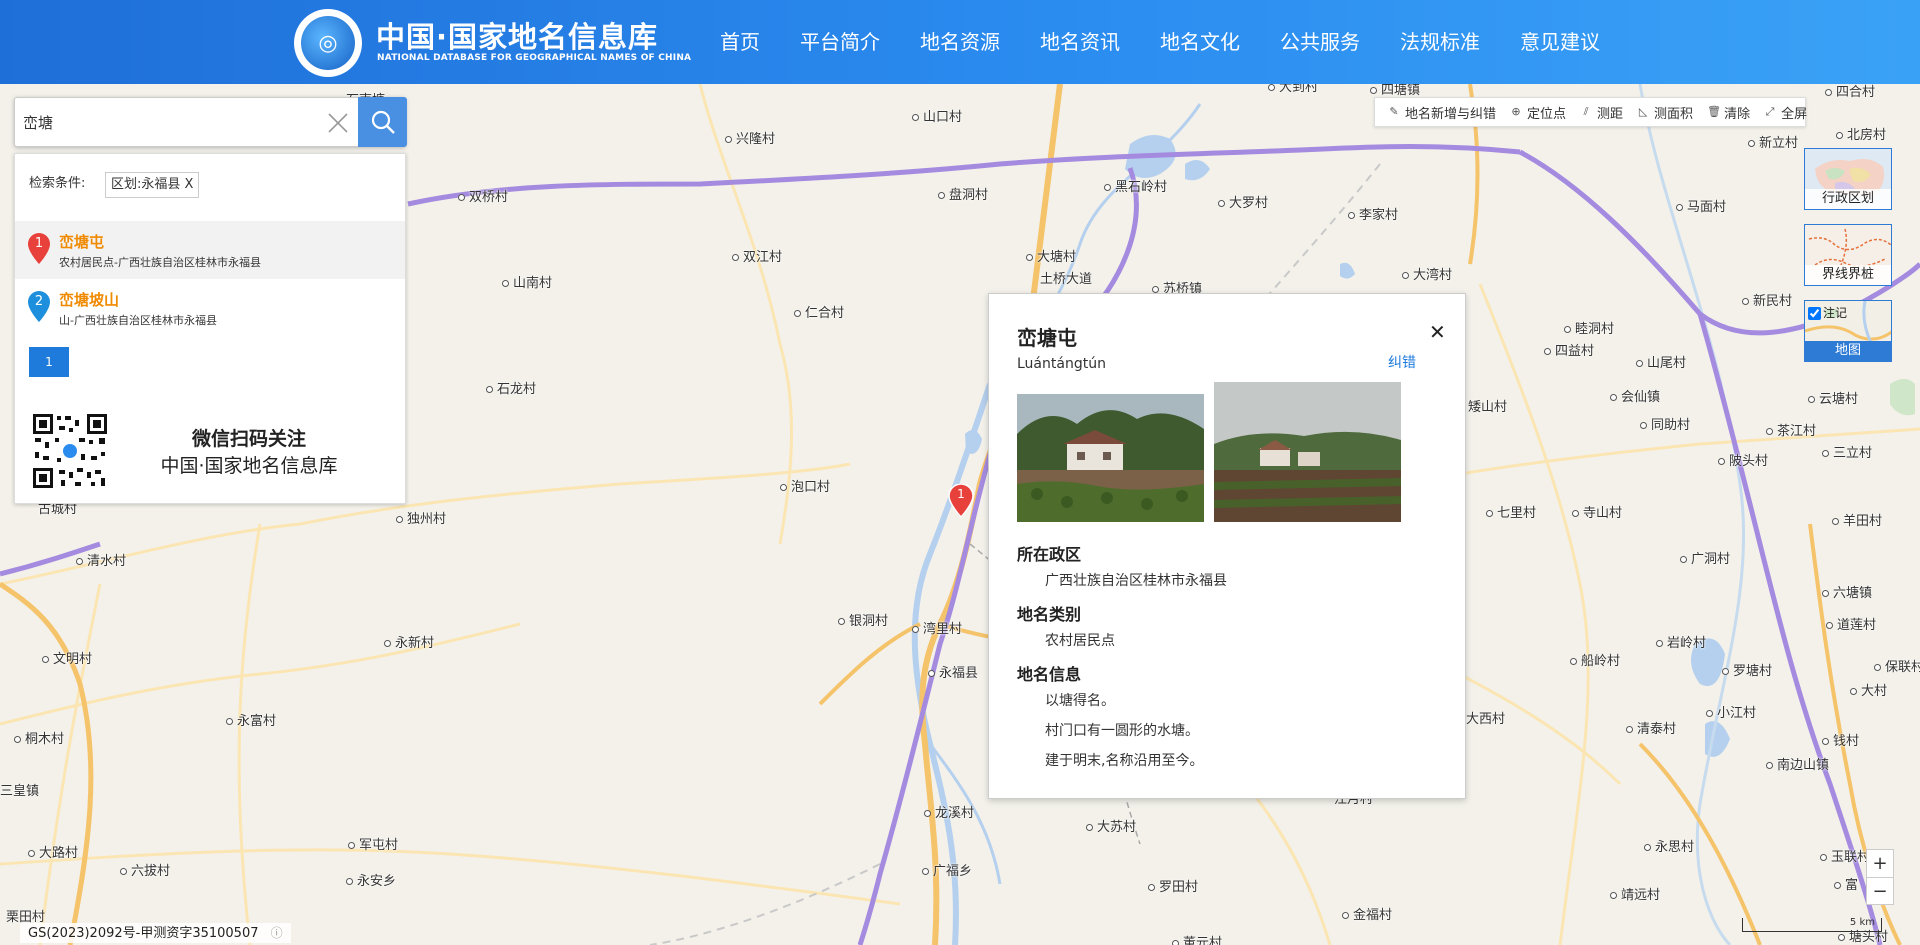 The image size is (1920, 945). Describe the element at coordinates (757, 255) in the screenshot. I see `map-label: 双江村` at that location.